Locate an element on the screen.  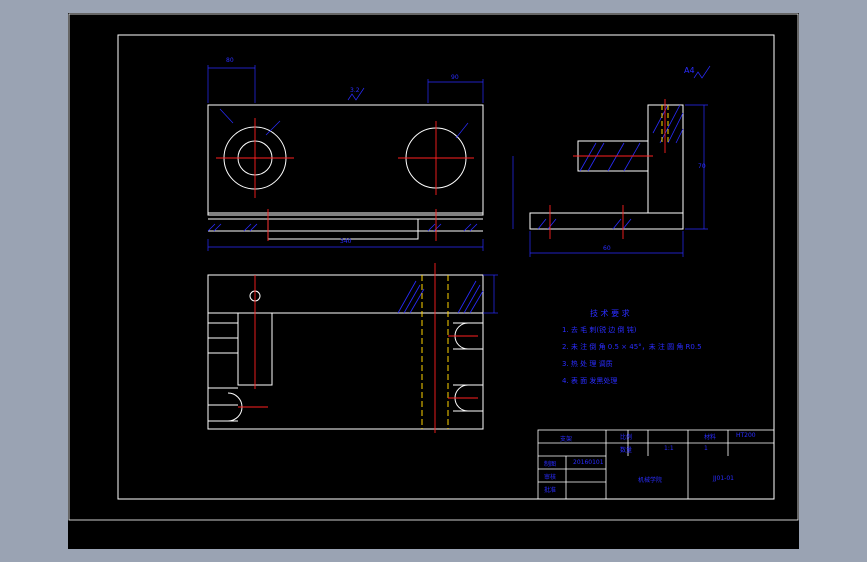
tb-qty-value: 1 is located at coordinates (706, 448).